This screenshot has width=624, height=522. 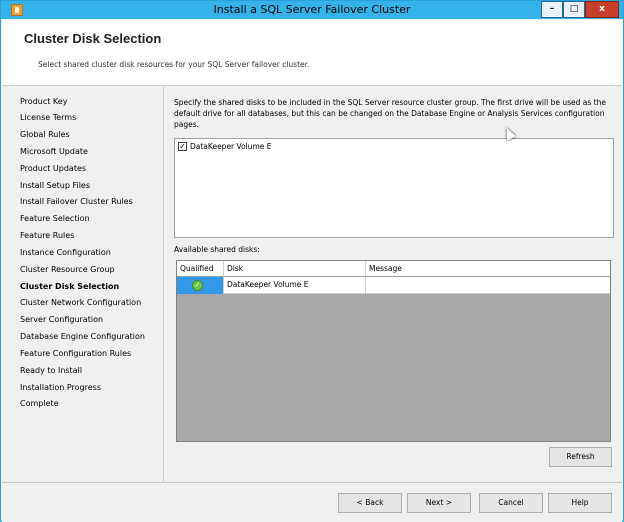 I want to click on available-disks-label: Available shared disks:, so click(x=217, y=249).